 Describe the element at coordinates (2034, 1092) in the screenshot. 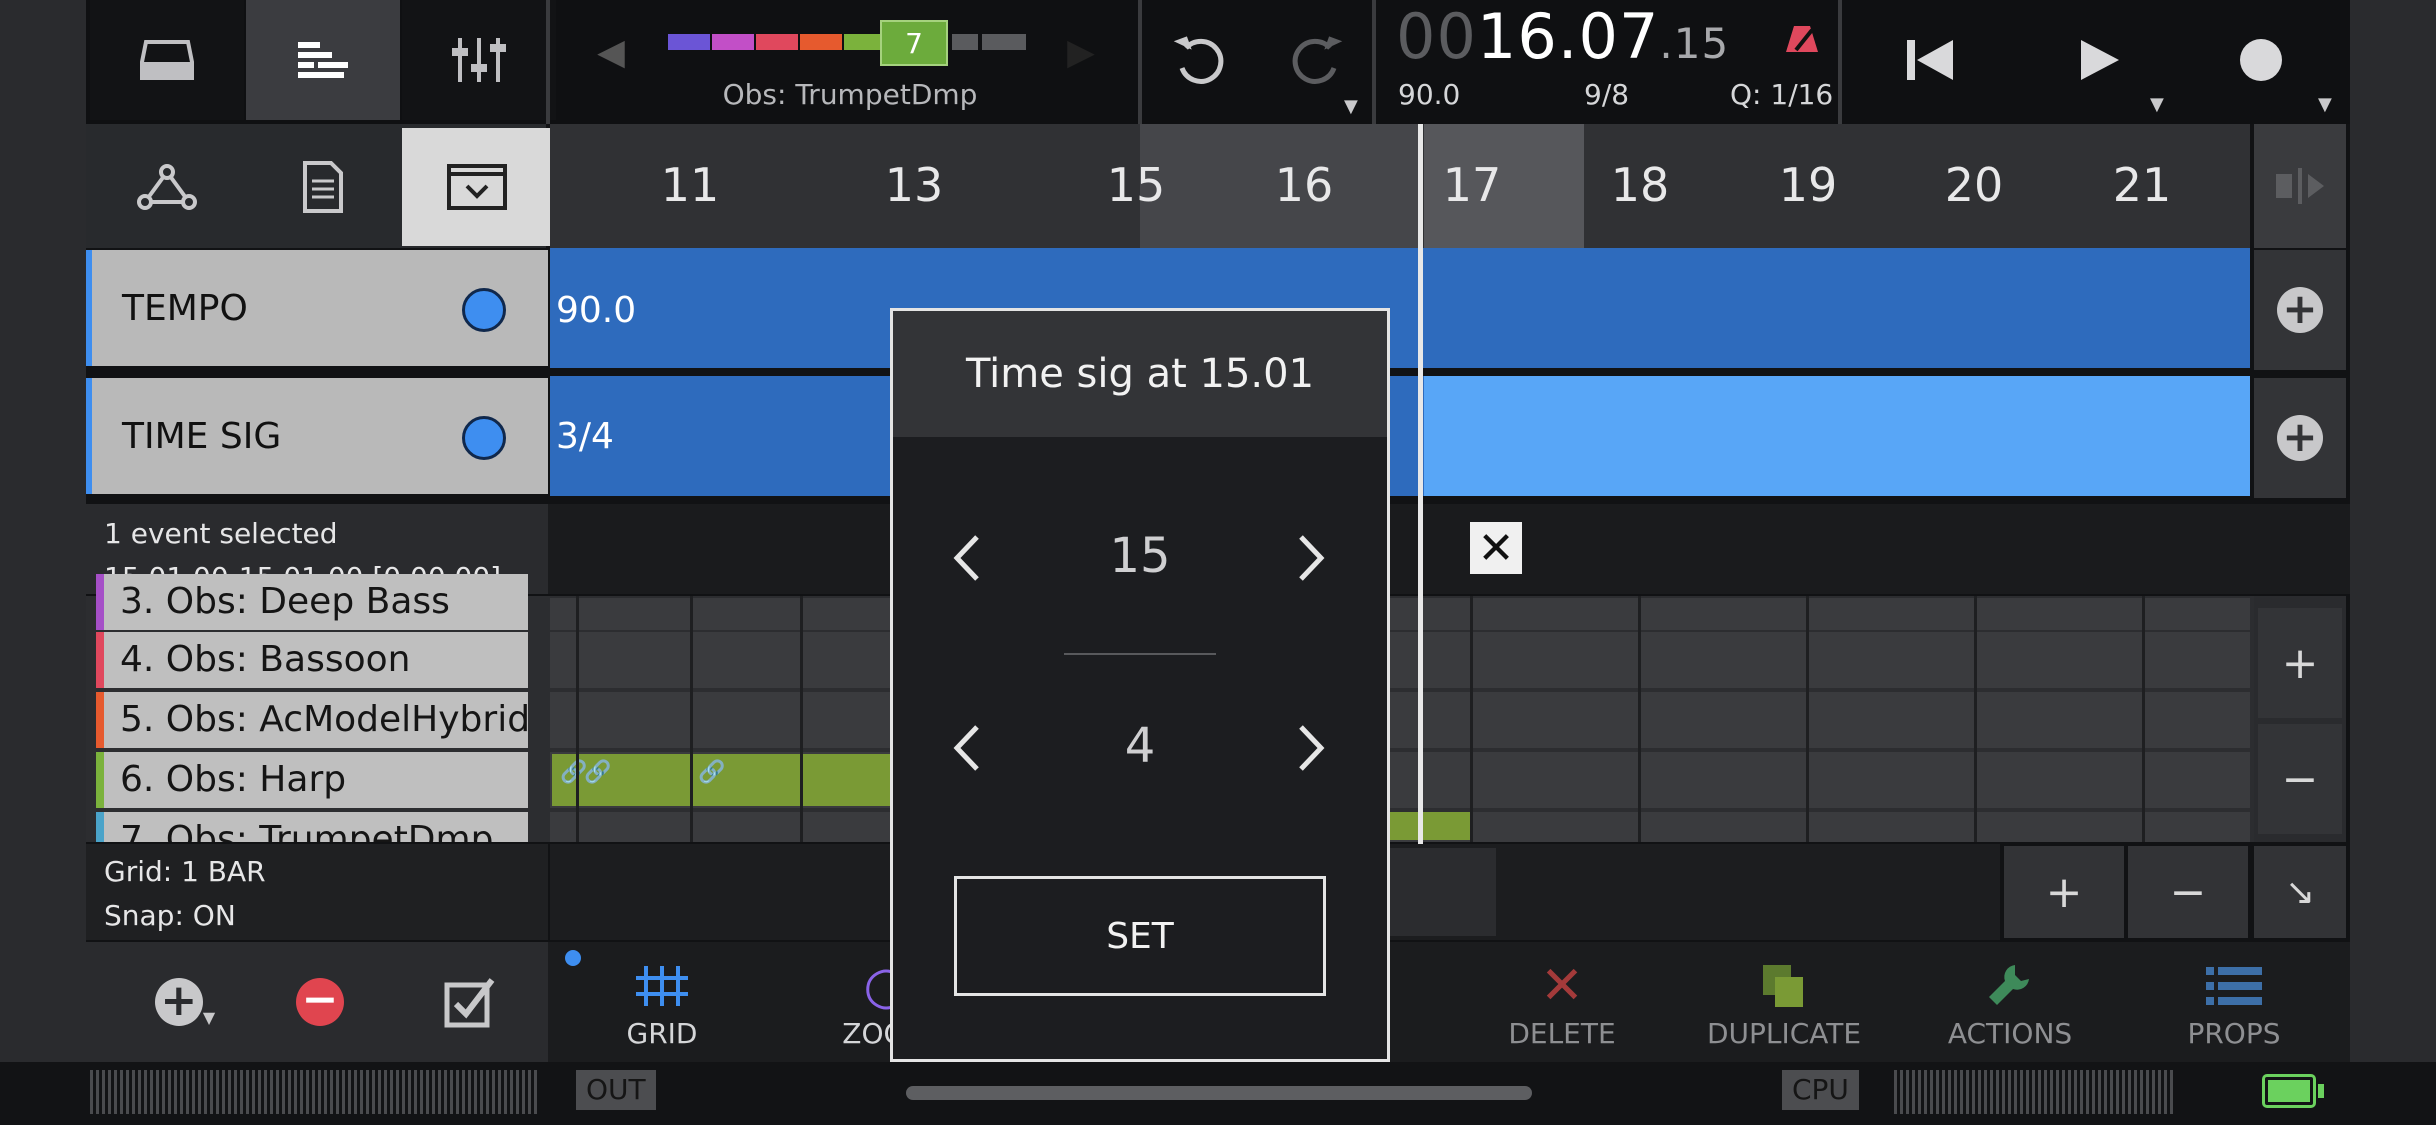

I see `cpu-meter` at that location.